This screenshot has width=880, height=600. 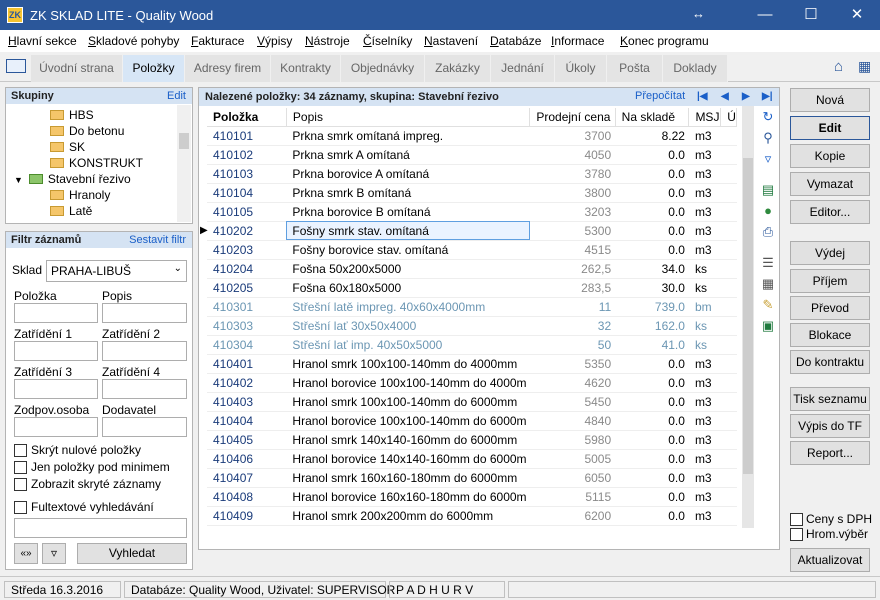 What do you see at coordinates (20, 484) in the screenshot?
I see `show-hidden-checkbox` at bounding box center [20, 484].